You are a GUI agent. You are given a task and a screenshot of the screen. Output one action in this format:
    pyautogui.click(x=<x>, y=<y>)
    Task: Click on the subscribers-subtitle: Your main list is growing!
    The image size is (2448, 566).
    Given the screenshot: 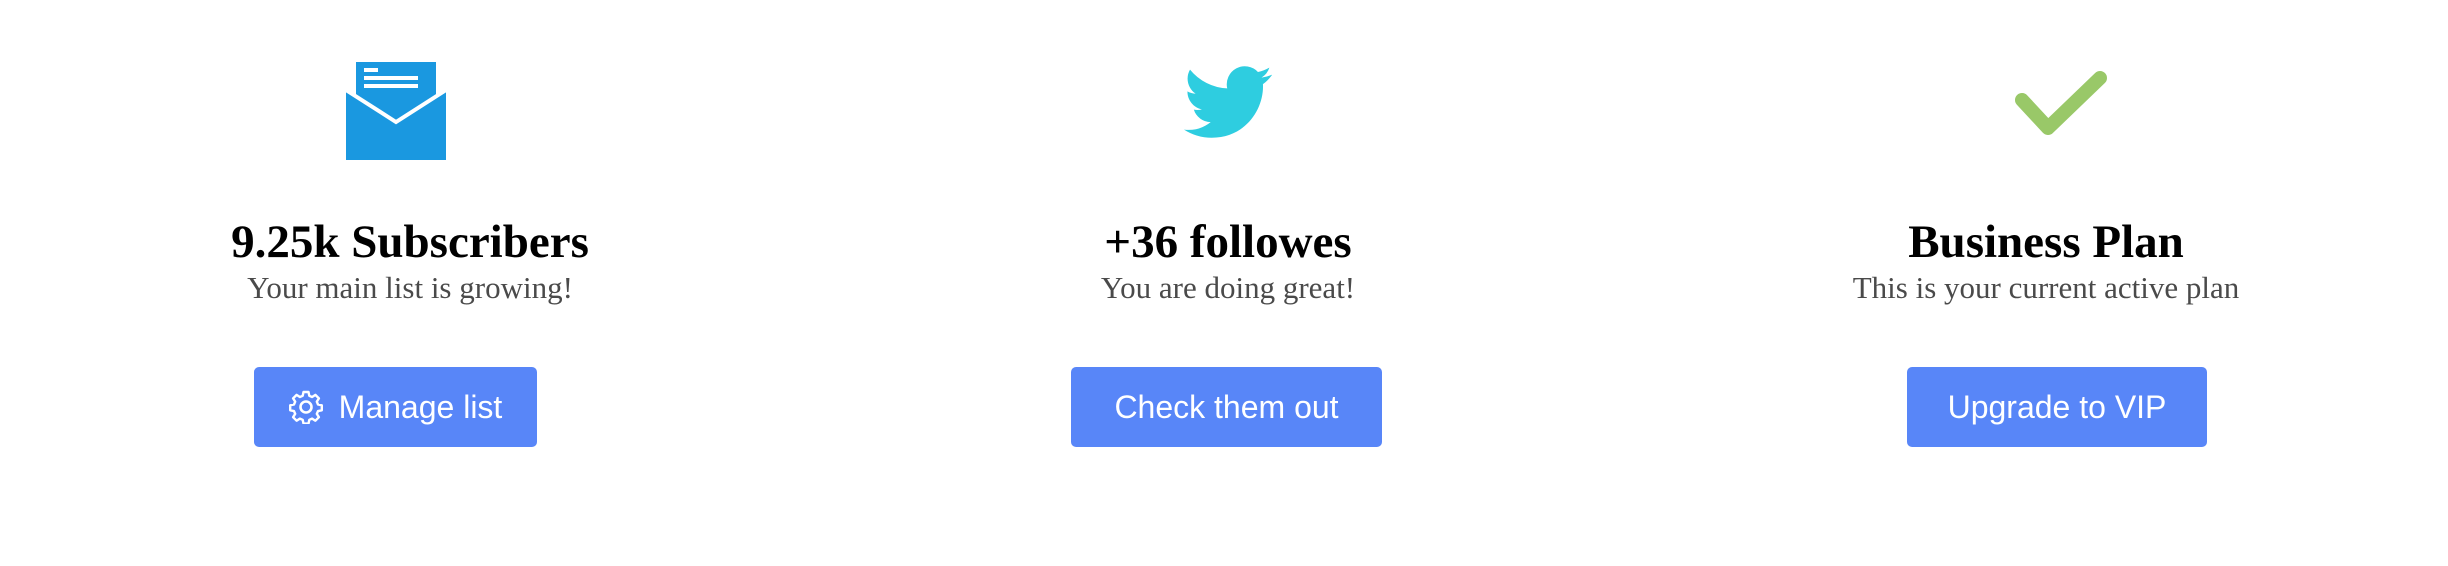 What is the action you would take?
    pyautogui.click(x=410, y=287)
    